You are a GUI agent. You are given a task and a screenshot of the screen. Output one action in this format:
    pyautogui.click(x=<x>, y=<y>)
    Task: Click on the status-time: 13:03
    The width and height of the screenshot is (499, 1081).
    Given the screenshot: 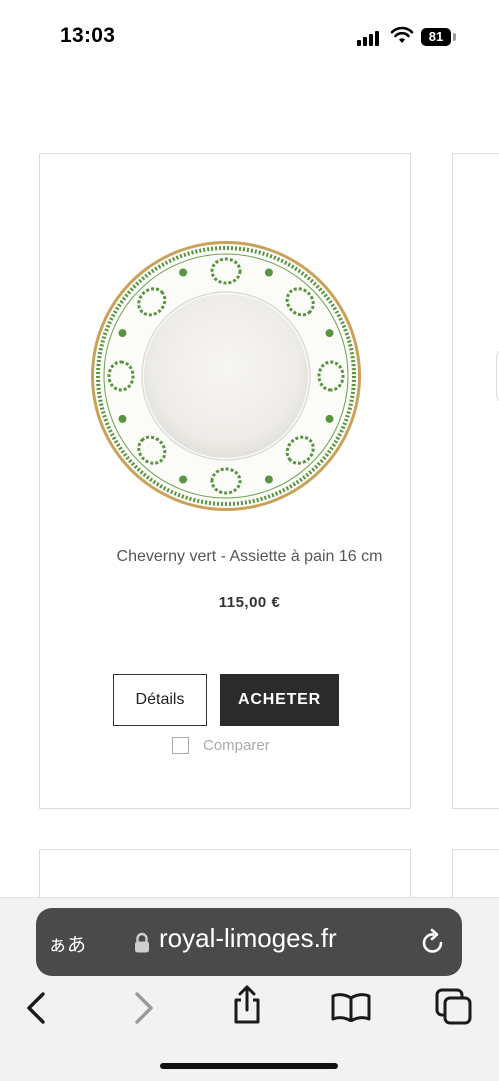 What is the action you would take?
    pyautogui.click(x=88, y=35)
    